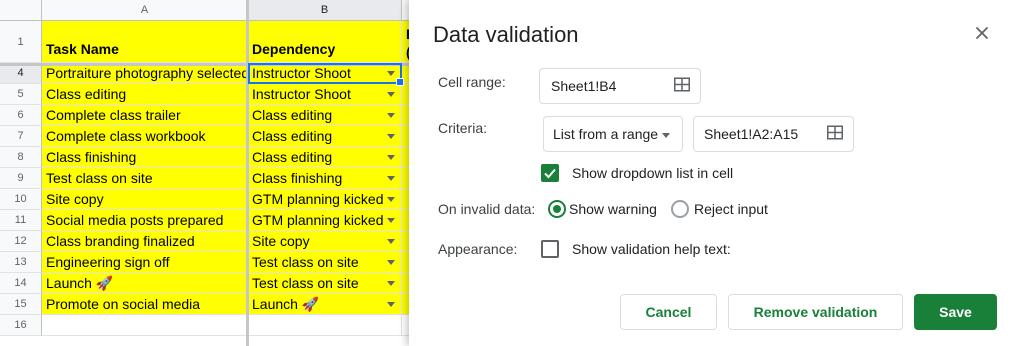  What do you see at coordinates (292, 115) in the screenshot?
I see `dependency-value: Class editing` at bounding box center [292, 115].